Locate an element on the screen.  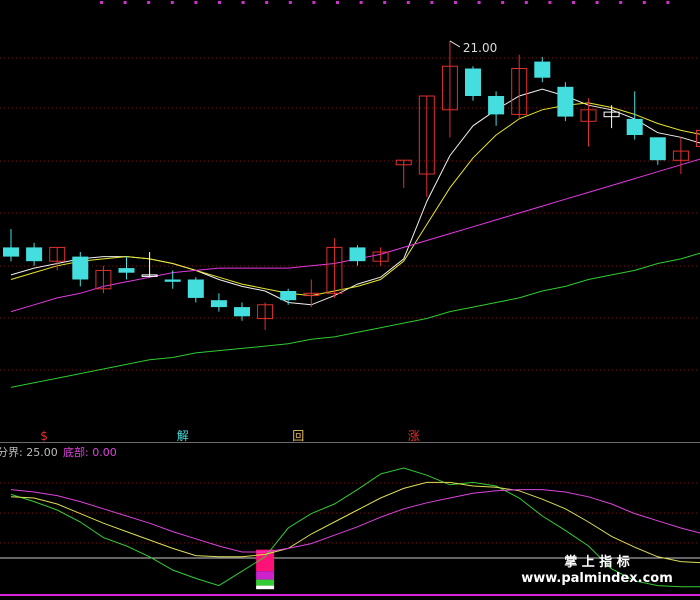
watermark: 掌 上 指 标www.palmindex.com is located at coordinates (597, 570).